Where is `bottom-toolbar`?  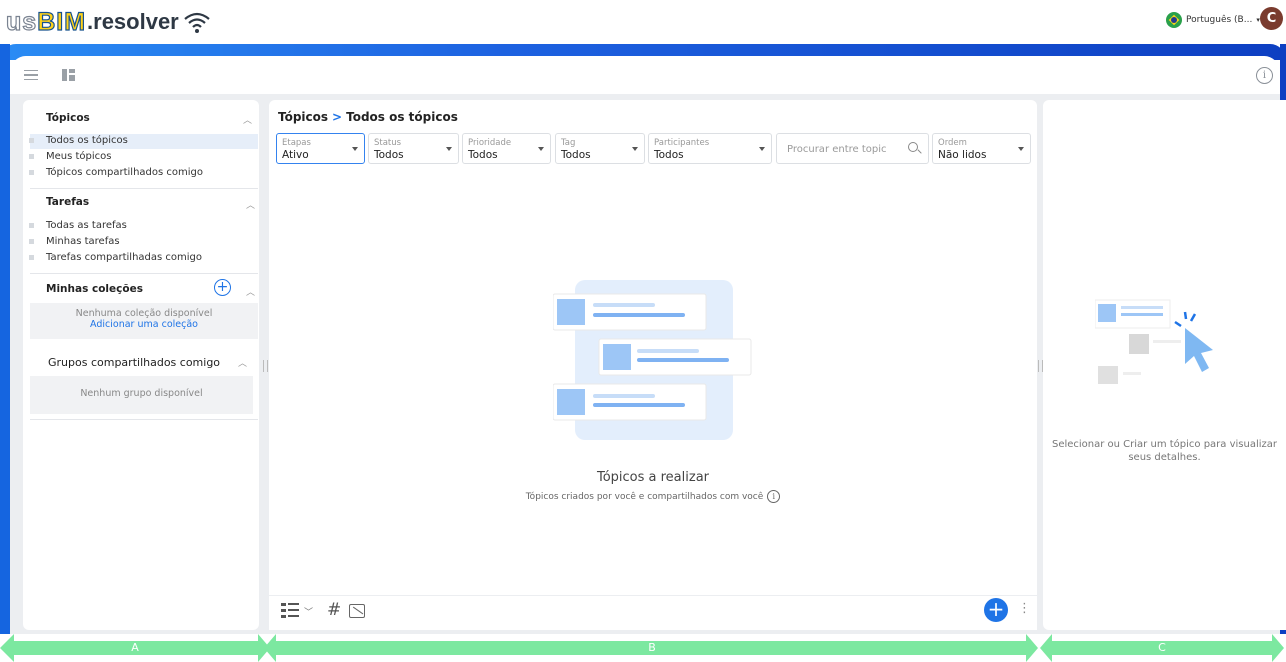
bottom-toolbar is located at coordinates (653, 612).